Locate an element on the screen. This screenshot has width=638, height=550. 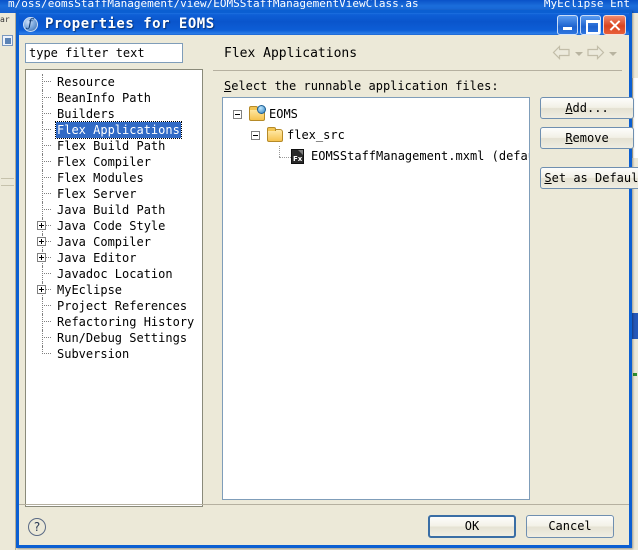
nav-tree-item-label: Flex Server is located at coordinates (97, 194).